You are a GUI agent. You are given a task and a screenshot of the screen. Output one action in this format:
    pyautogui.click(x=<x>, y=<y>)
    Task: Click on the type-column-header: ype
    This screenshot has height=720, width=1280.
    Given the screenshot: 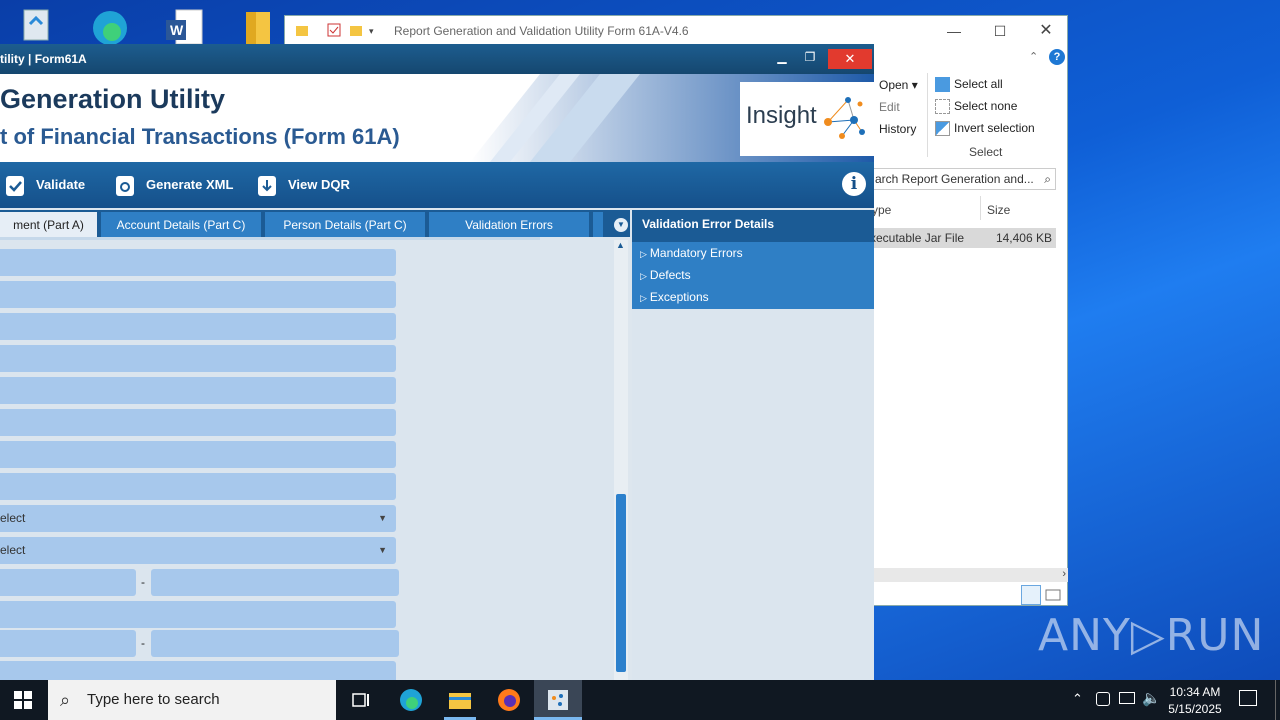 What is the action you would take?
    pyautogui.click(x=881, y=210)
    